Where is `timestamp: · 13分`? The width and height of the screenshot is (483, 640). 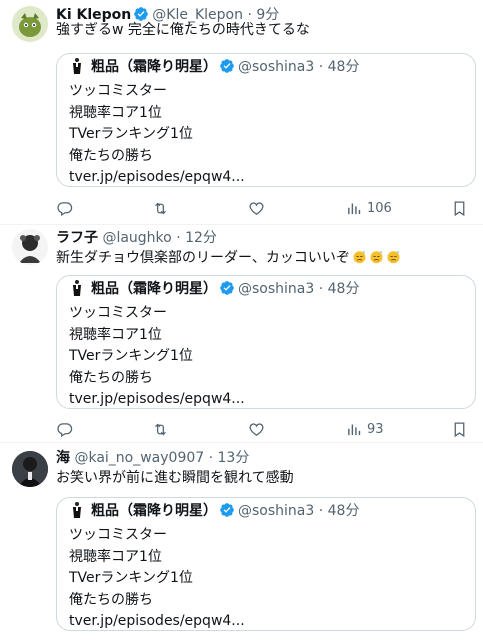
timestamp: · 13分 is located at coordinates (229, 458).